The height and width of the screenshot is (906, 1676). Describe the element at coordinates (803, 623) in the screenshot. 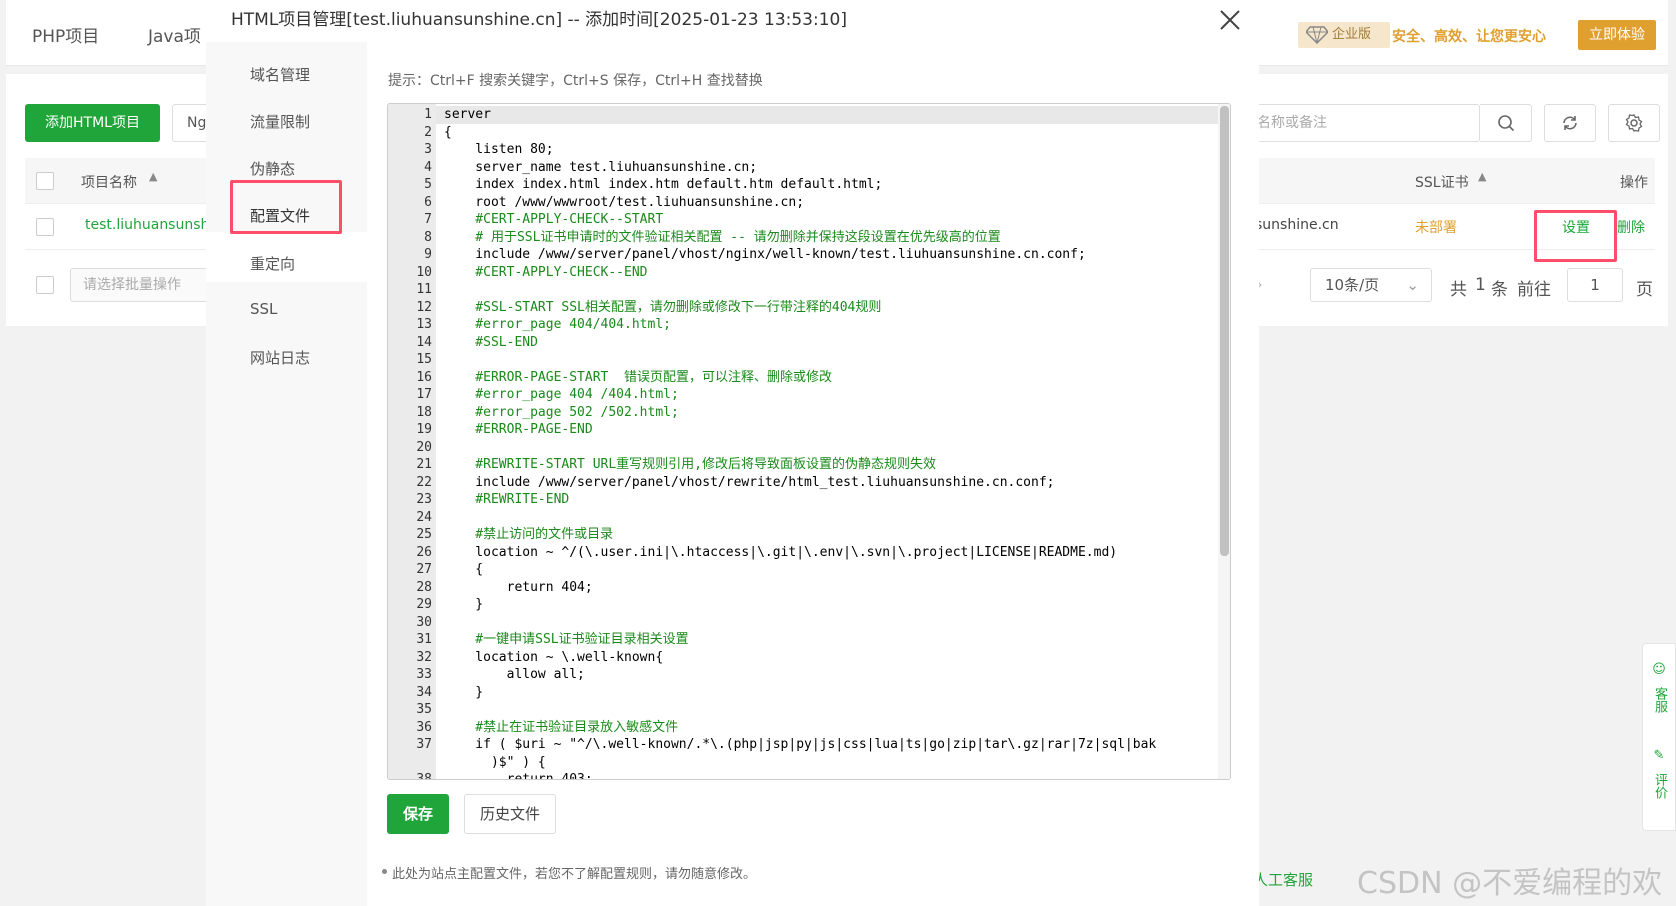

I see `code-line: 30` at that location.